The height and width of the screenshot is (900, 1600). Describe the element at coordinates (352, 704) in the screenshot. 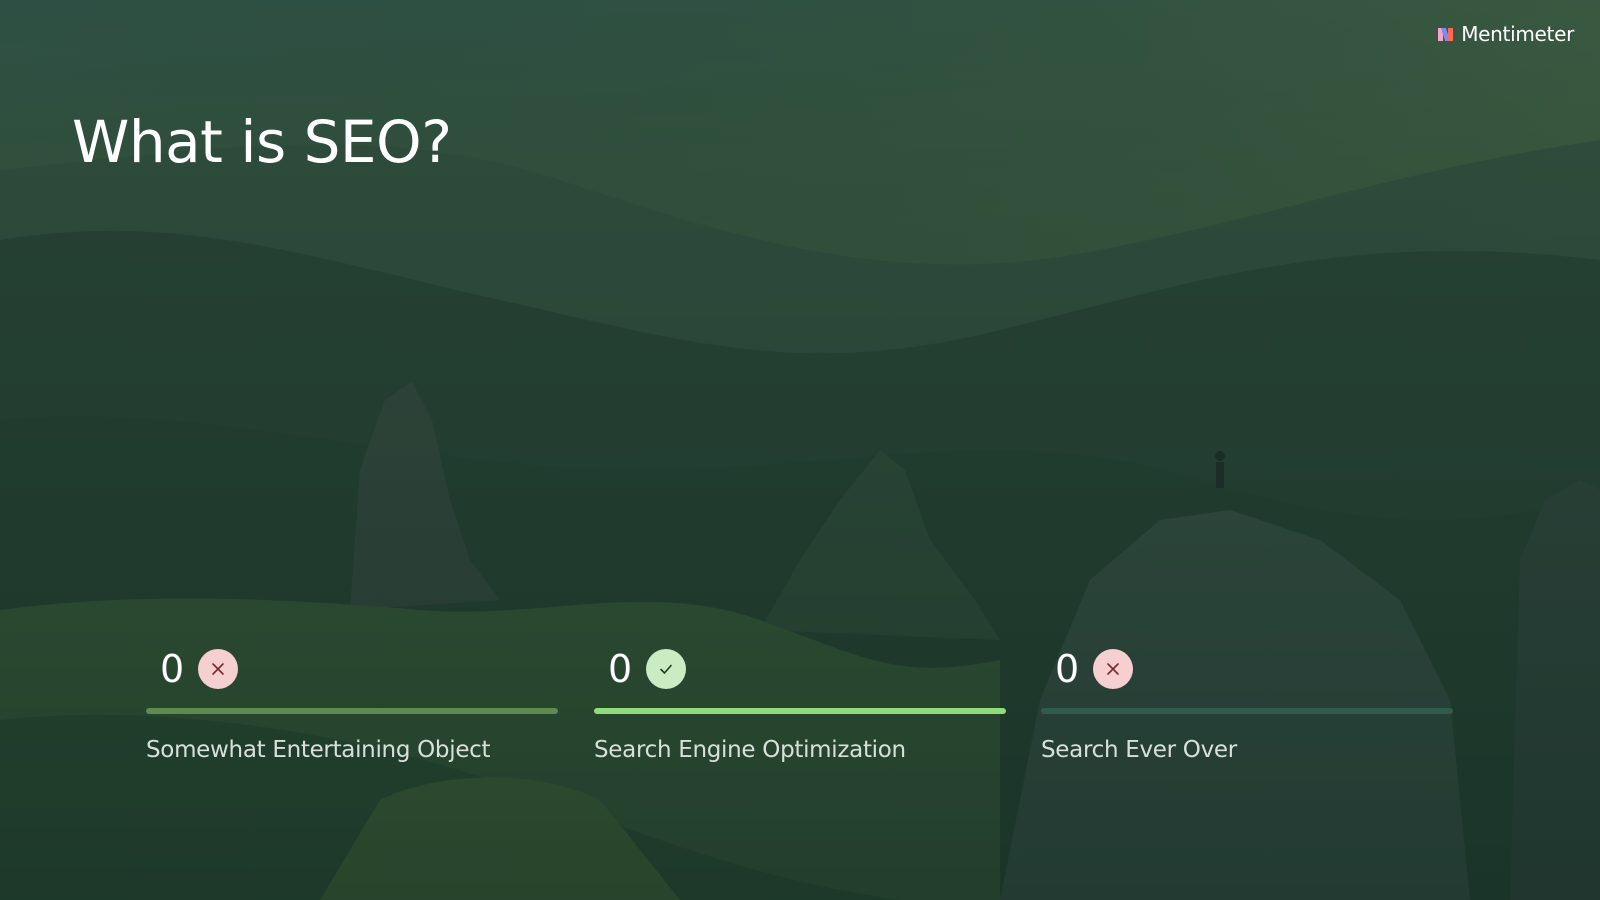

I see `answer-option: 0 Somewhat Entertaining Object` at that location.